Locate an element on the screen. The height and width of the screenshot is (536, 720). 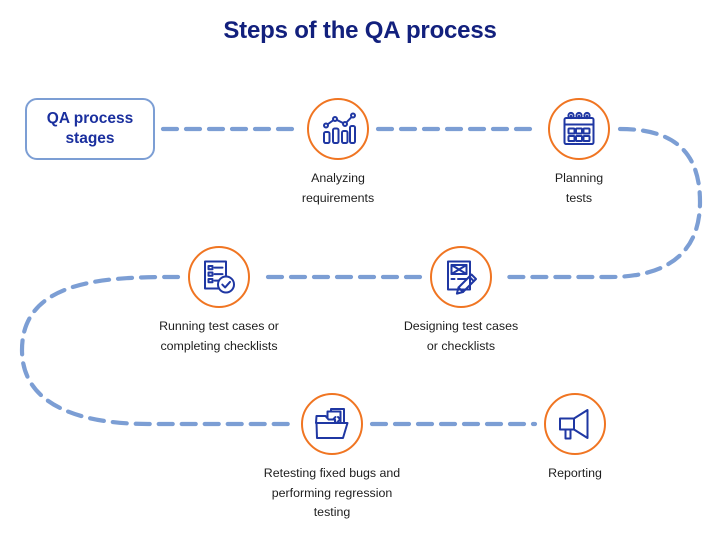
bar-chart-trend-icon is located at coordinates (338, 129).